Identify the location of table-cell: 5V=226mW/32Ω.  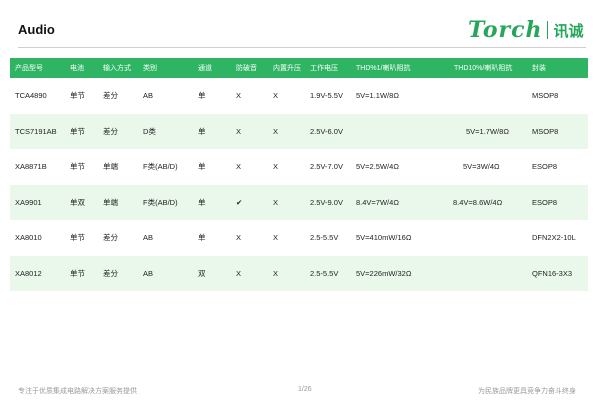
(384, 273).